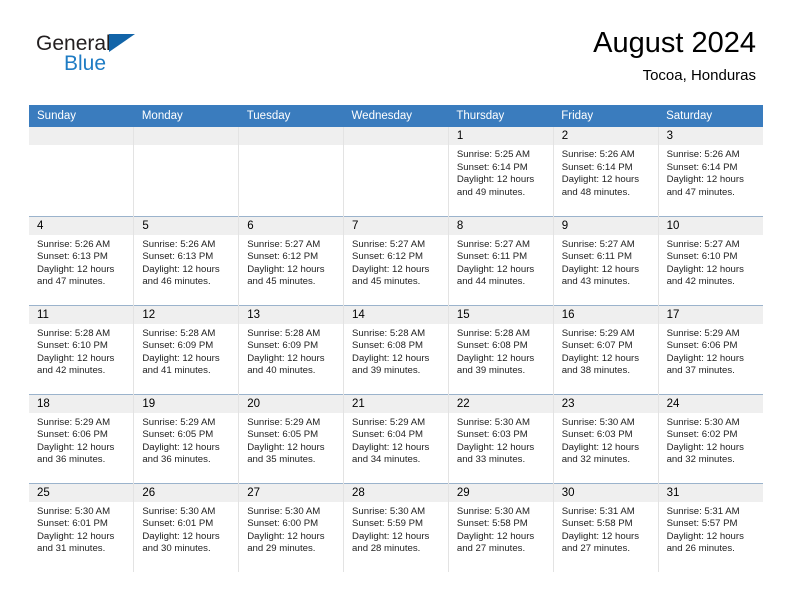 This screenshot has height=612, width=792. What do you see at coordinates (492, 167) in the screenshot?
I see `sunset-text: Sunset: 6:14 PM` at bounding box center [492, 167].